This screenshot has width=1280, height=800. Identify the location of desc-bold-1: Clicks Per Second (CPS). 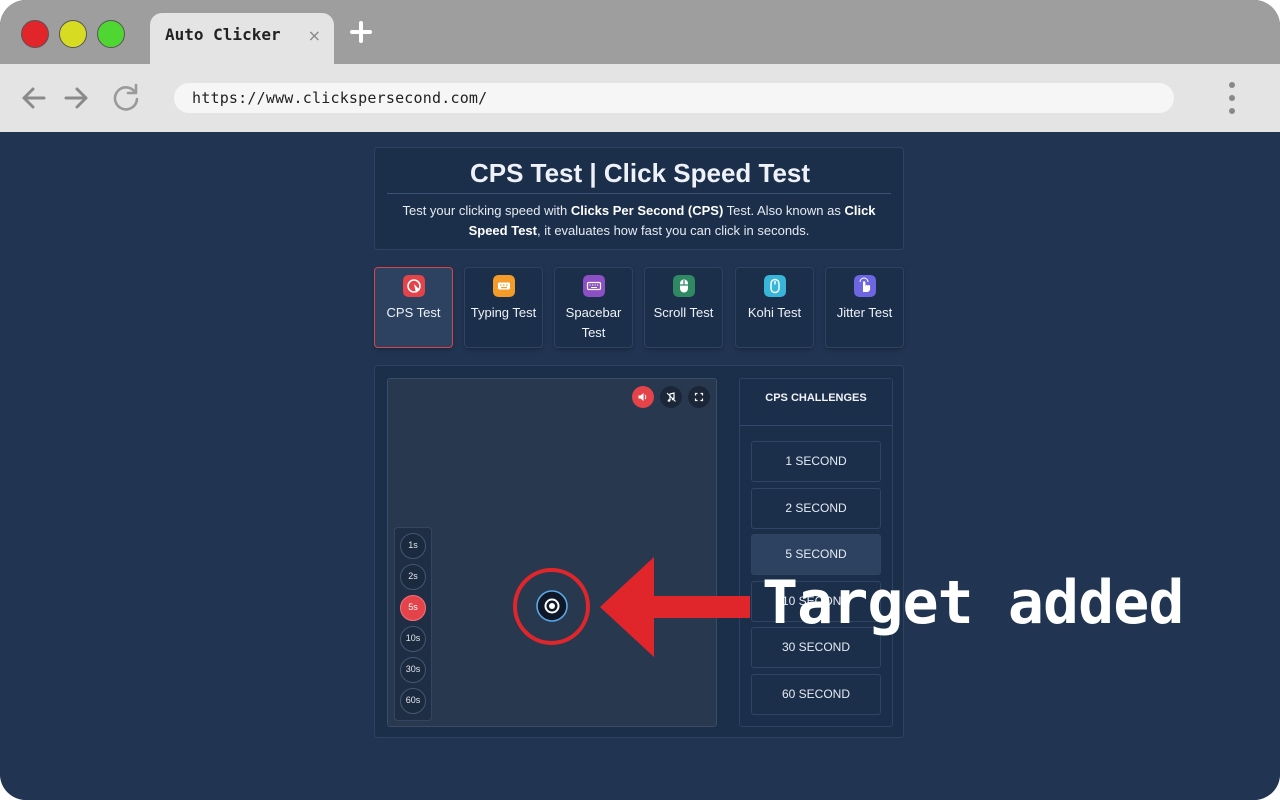
(647, 210).